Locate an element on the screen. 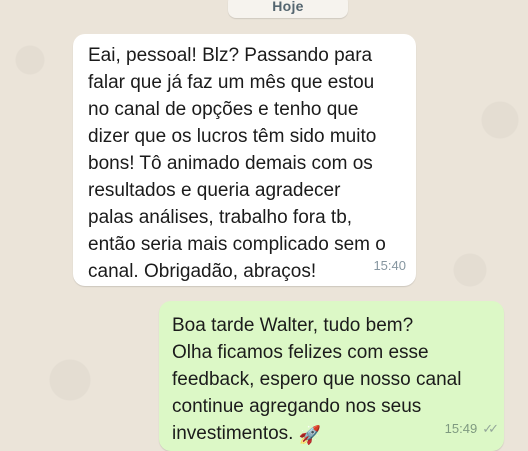 The image size is (528, 451). message-time: 15:40 is located at coordinates (389, 265).